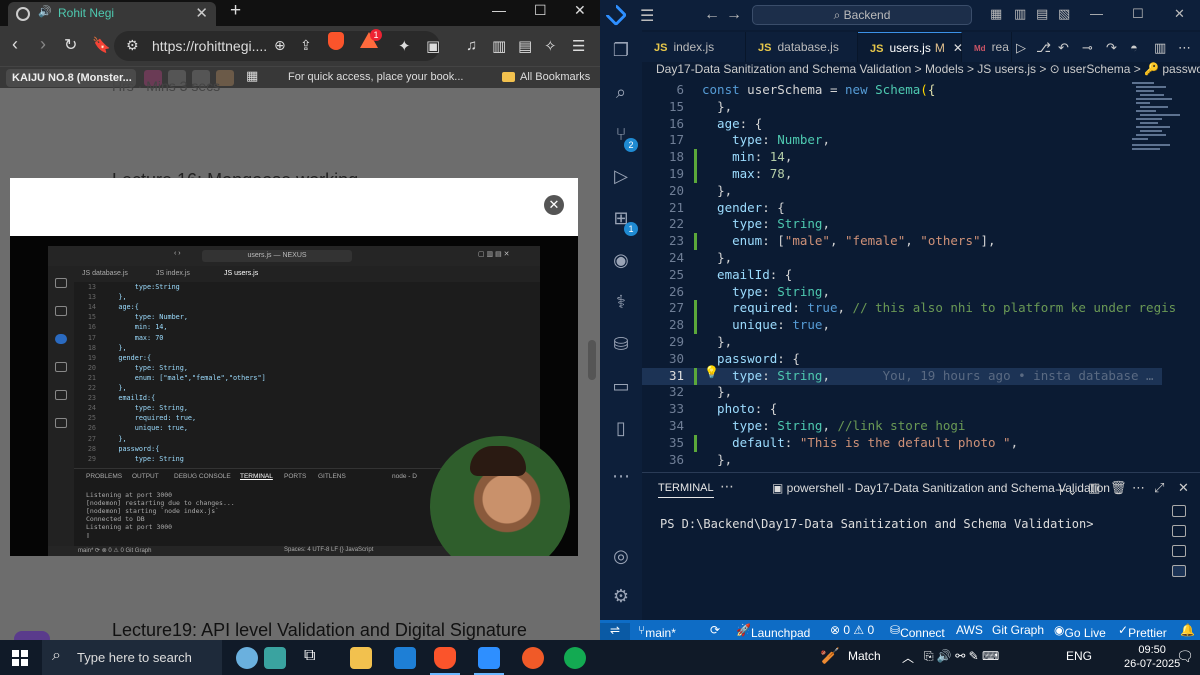 Image resolution: width=1200 pixels, height=675 pixels. I want to click on next-change-icon: ↷, so click(1111, 48).